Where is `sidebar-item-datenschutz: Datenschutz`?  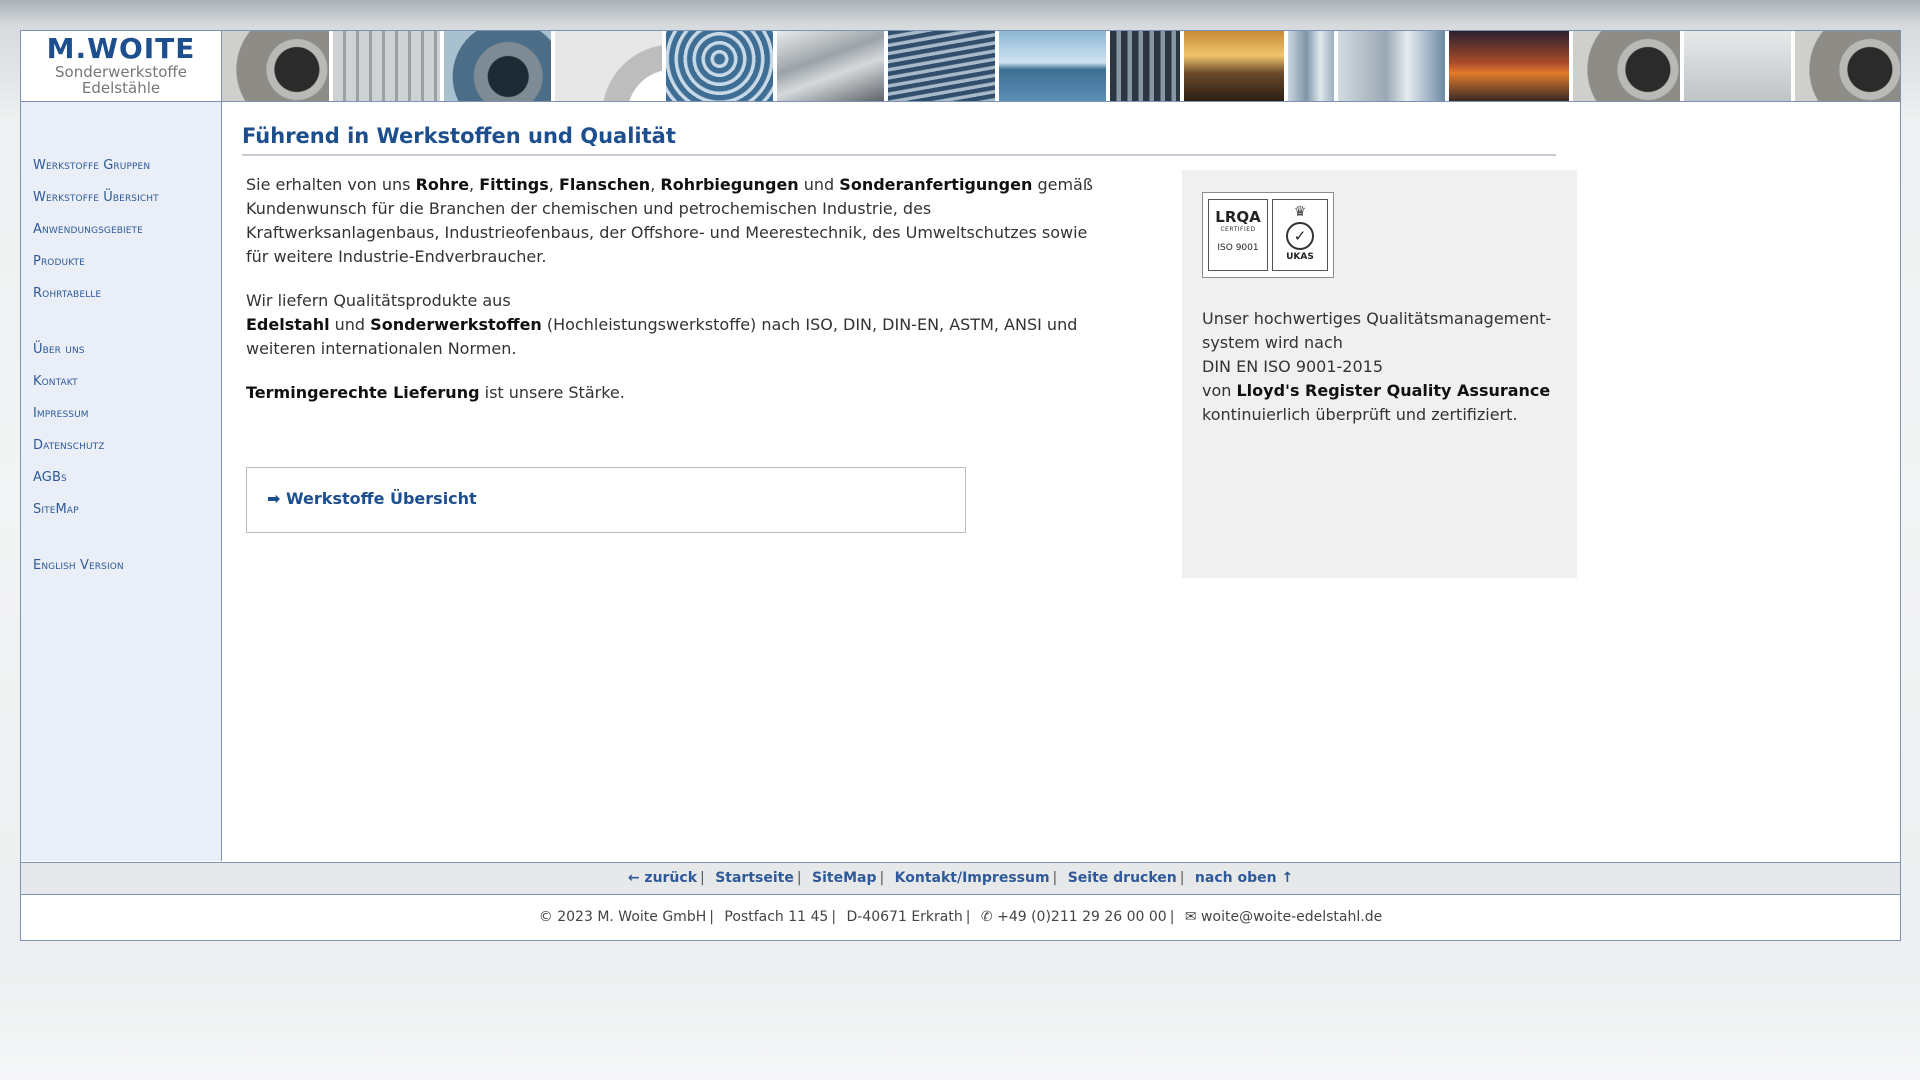
sidebar-item-datenschutz: Datenschutz is located at coordinates (127, 446).